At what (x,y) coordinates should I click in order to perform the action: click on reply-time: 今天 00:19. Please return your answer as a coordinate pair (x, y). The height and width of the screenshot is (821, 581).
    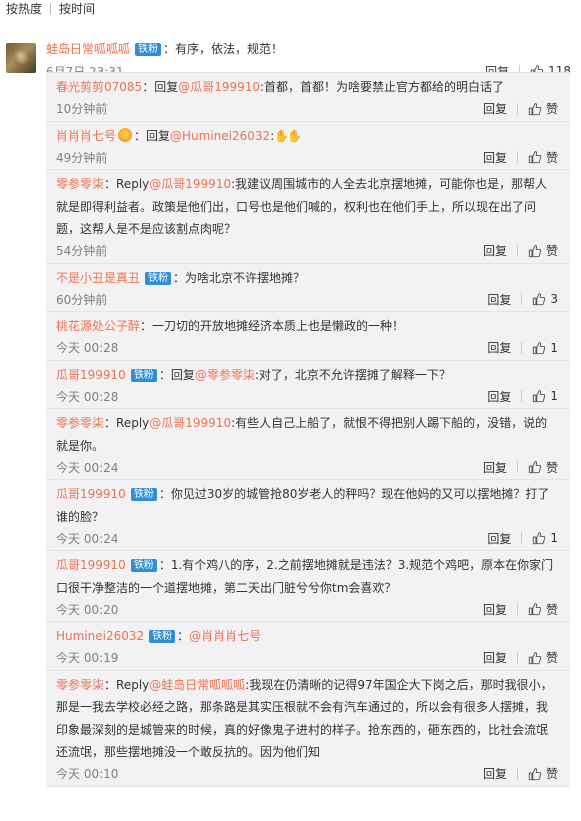
    Looking at the image, I should click on (87, 658).